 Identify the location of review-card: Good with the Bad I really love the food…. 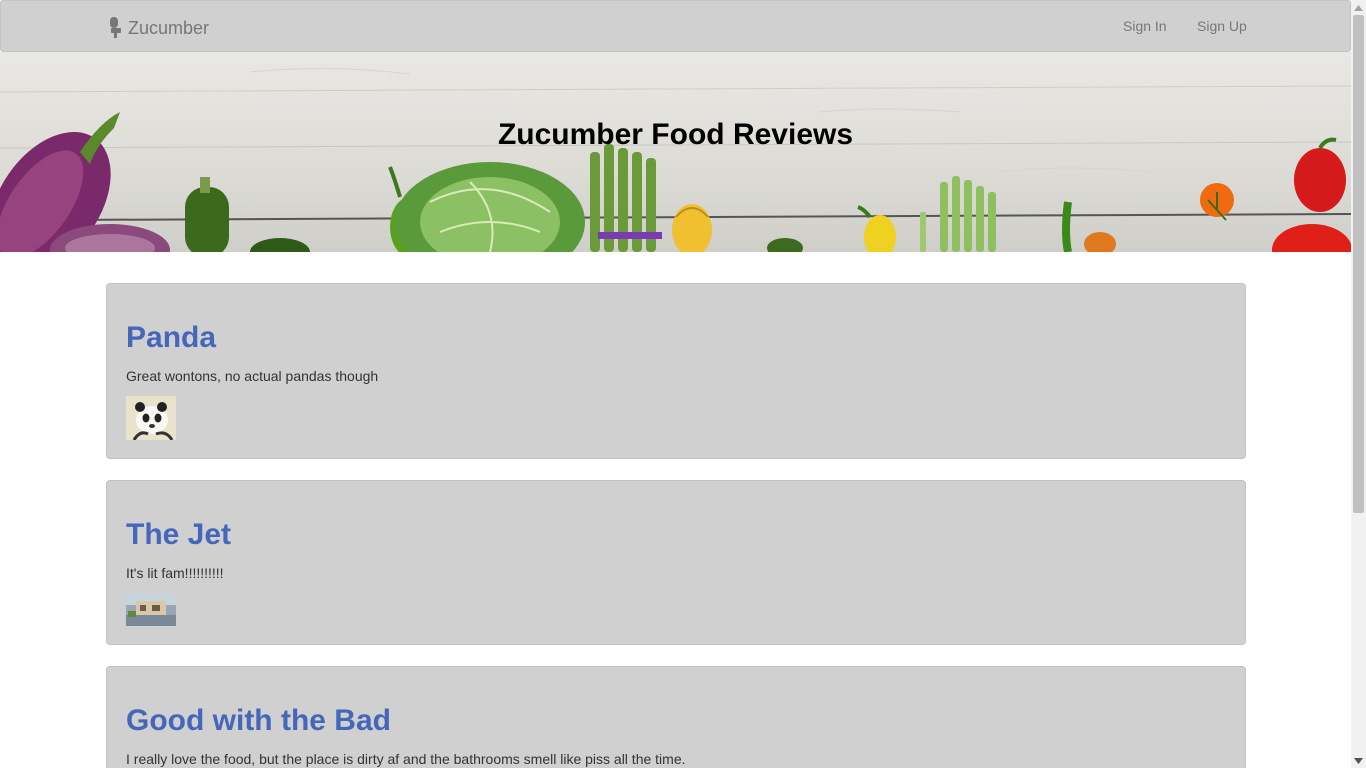
(676, 717).